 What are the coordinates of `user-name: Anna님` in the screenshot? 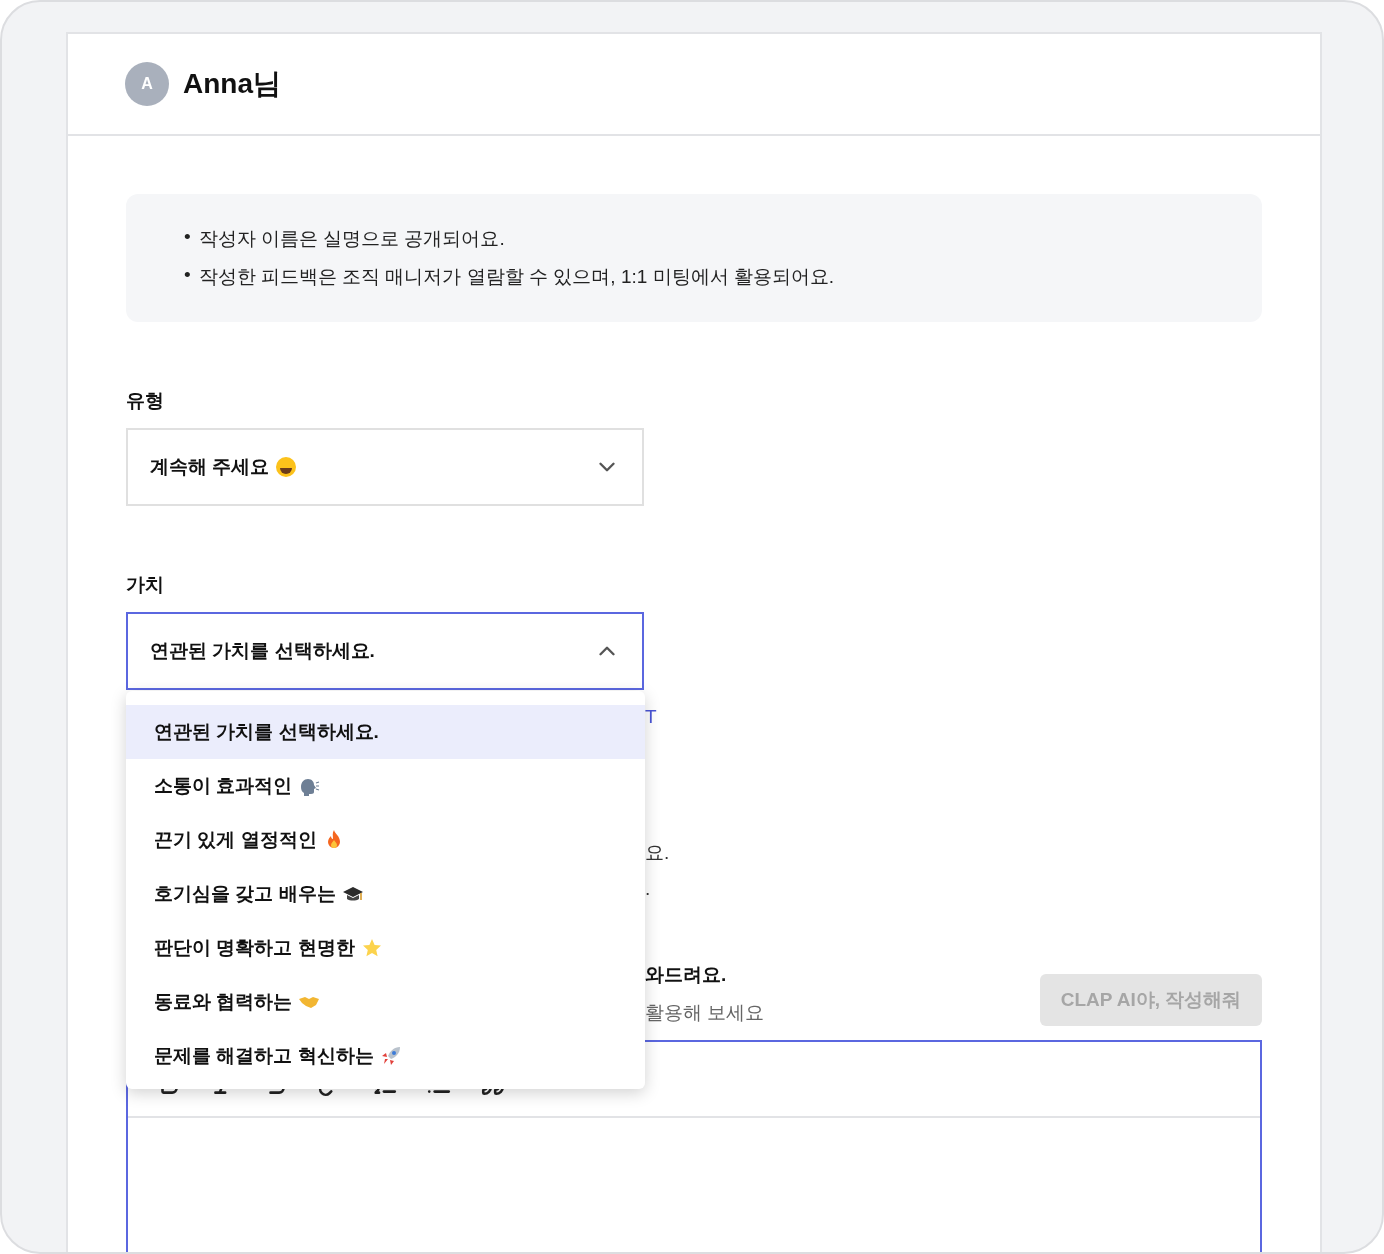 It's located at (232, 84).